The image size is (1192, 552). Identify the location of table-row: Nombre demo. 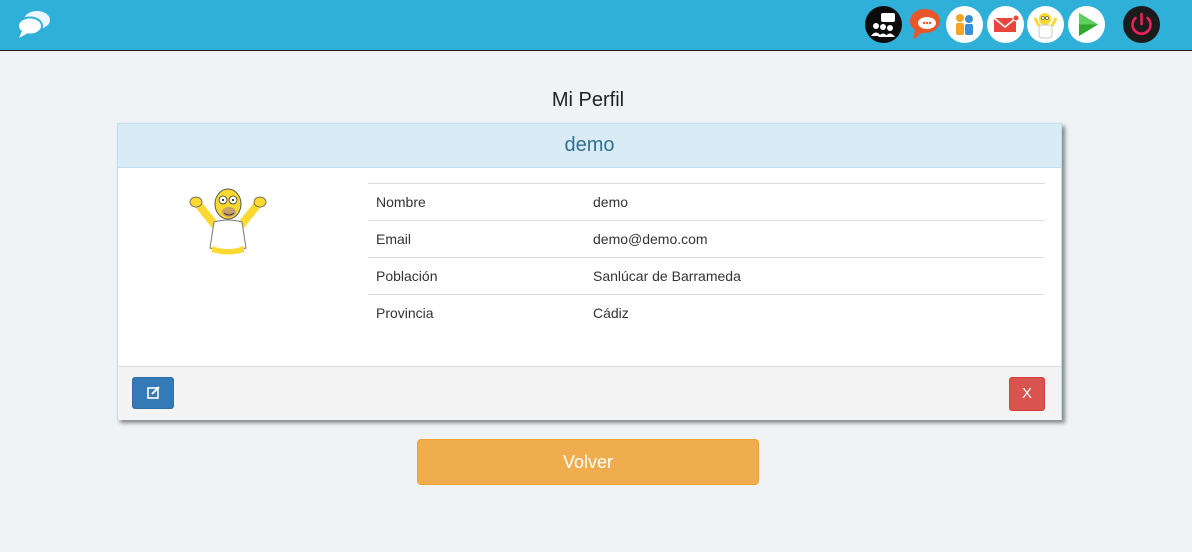
(706, 202).